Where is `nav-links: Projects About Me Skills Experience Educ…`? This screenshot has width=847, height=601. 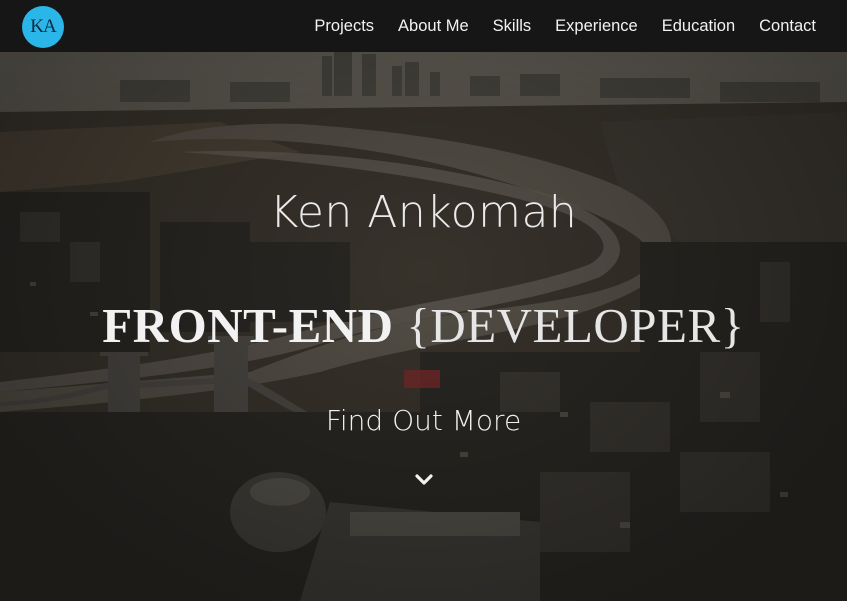
nav-links: Projects About Me Skills Experience Educ… is located at coordinates (553, 26).